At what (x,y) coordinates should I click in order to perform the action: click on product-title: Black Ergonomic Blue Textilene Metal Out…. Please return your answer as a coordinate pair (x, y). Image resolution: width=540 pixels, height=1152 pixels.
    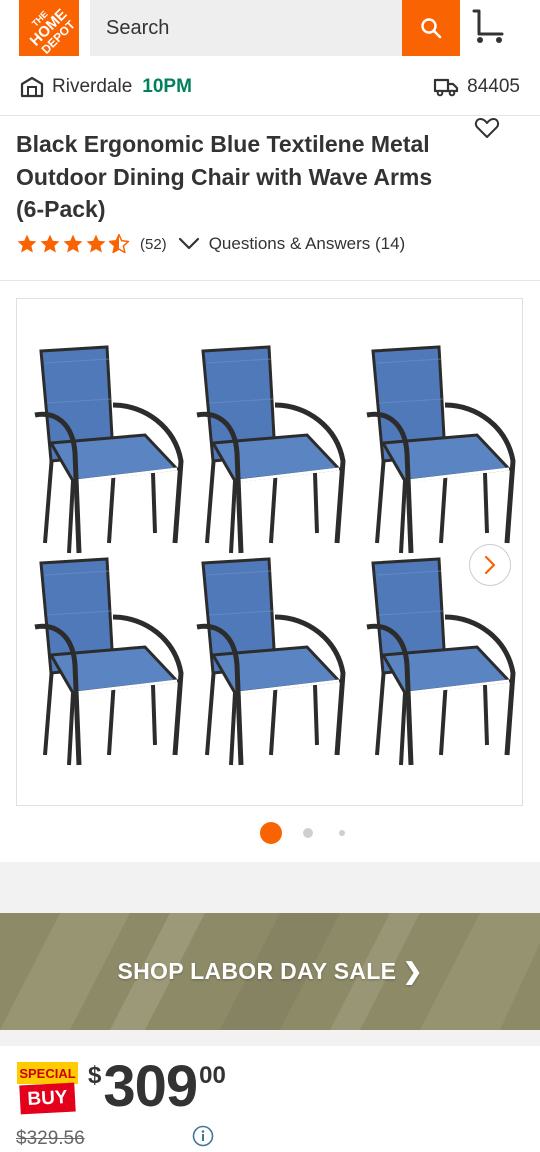
    Looking at the image, I should click on (224, 176).